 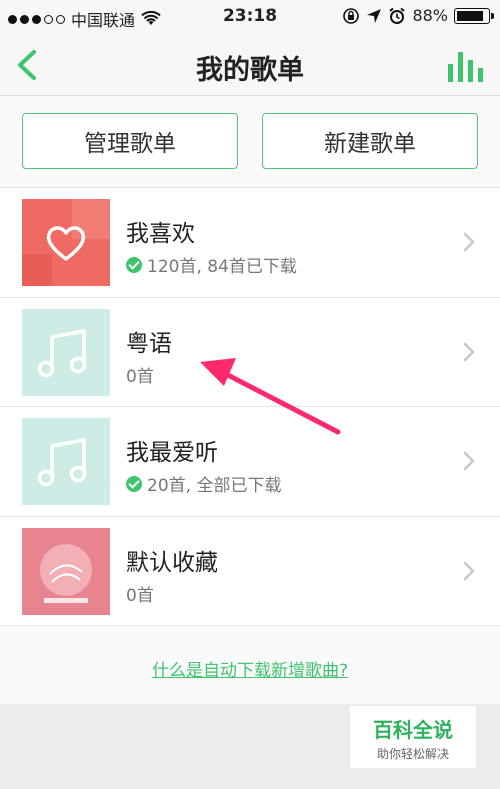 What do you see at coordinates (412, 754) in the screenshot?
I see `watermark-subtitle: 助你轻松解决` at bounding box center [412, 754].